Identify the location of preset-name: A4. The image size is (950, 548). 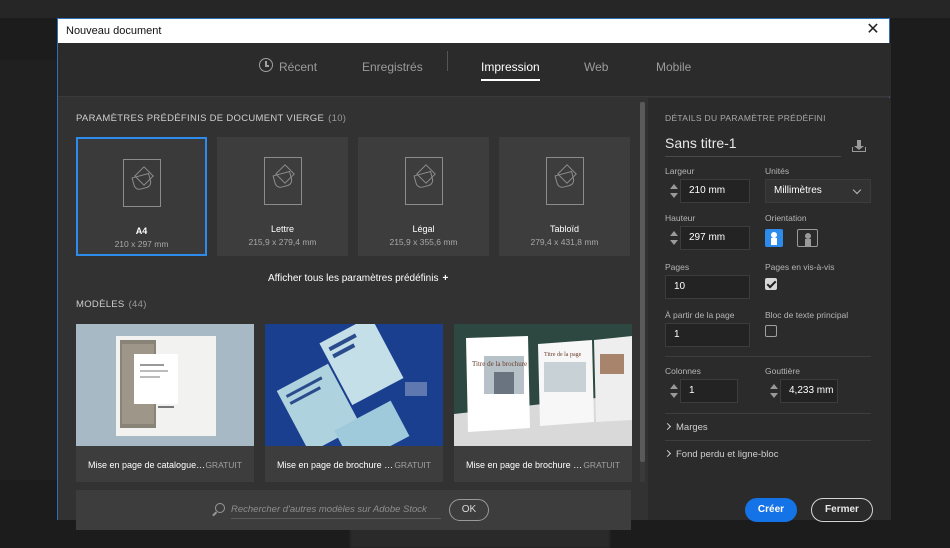
(141, 231).